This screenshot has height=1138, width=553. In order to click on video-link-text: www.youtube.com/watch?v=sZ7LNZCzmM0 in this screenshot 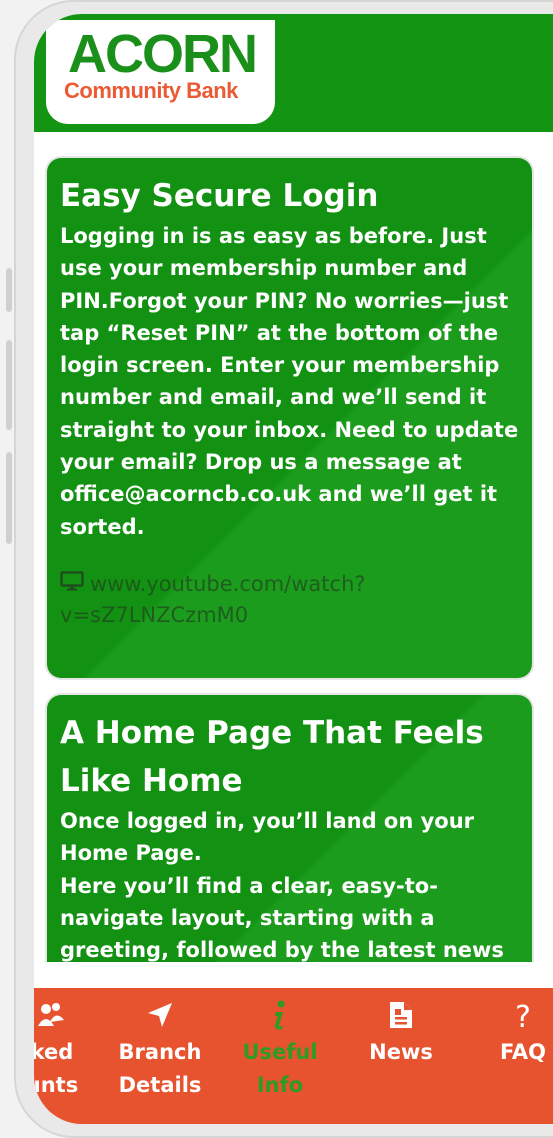, I will do `click(213, 600)`.